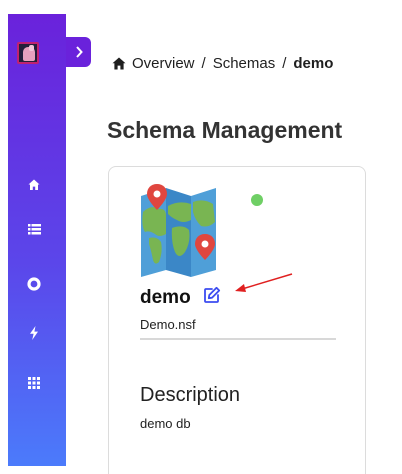  What do you see at coordinates (31, 48) in the screenshot?
I see `logo-shape-accent` at bounding box center [31, 48].